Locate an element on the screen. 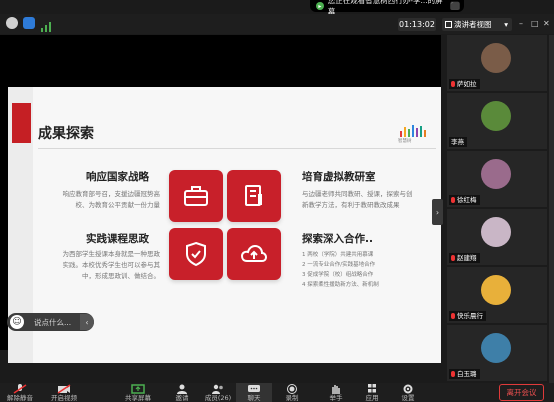 This screenshot has width=554, height=402. slide-accent-tab is located at coordinates (21, 123).